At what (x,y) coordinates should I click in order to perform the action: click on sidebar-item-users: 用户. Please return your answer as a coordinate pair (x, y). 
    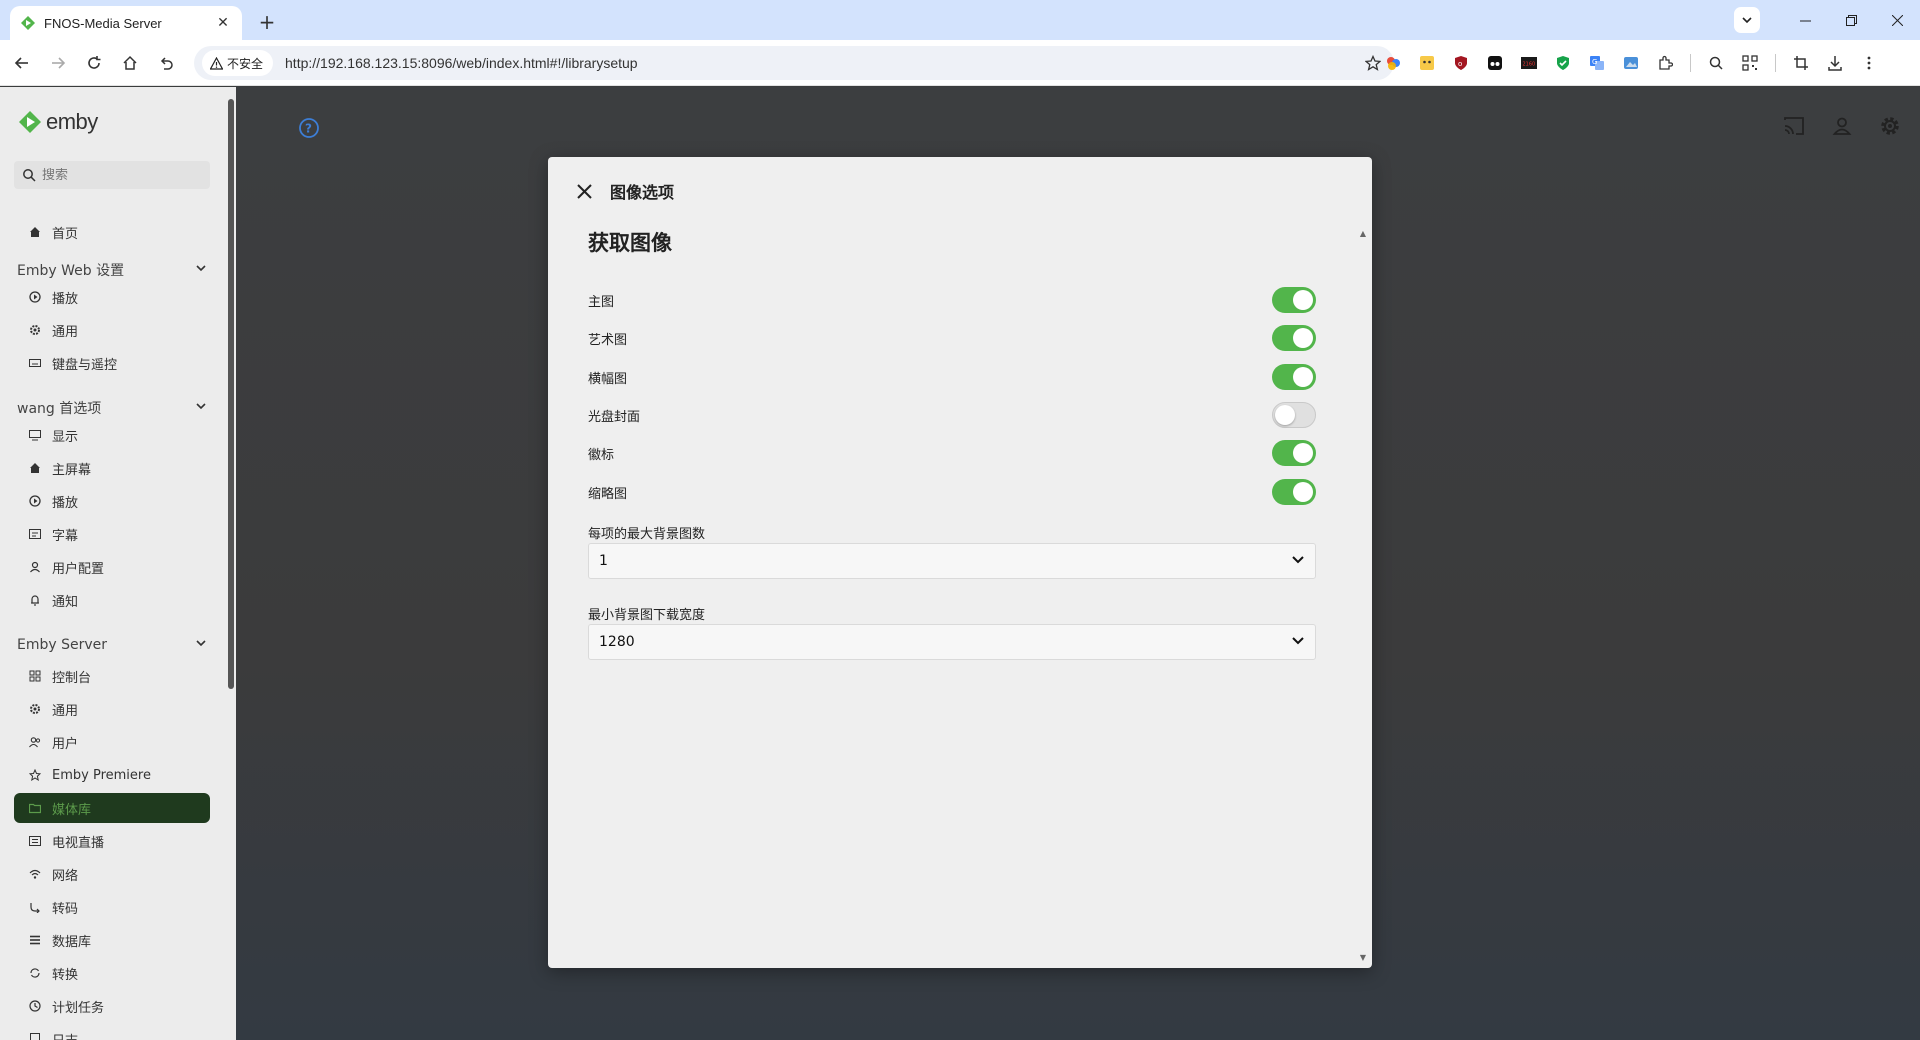
    Looking at the image, I should click on (112, 742).